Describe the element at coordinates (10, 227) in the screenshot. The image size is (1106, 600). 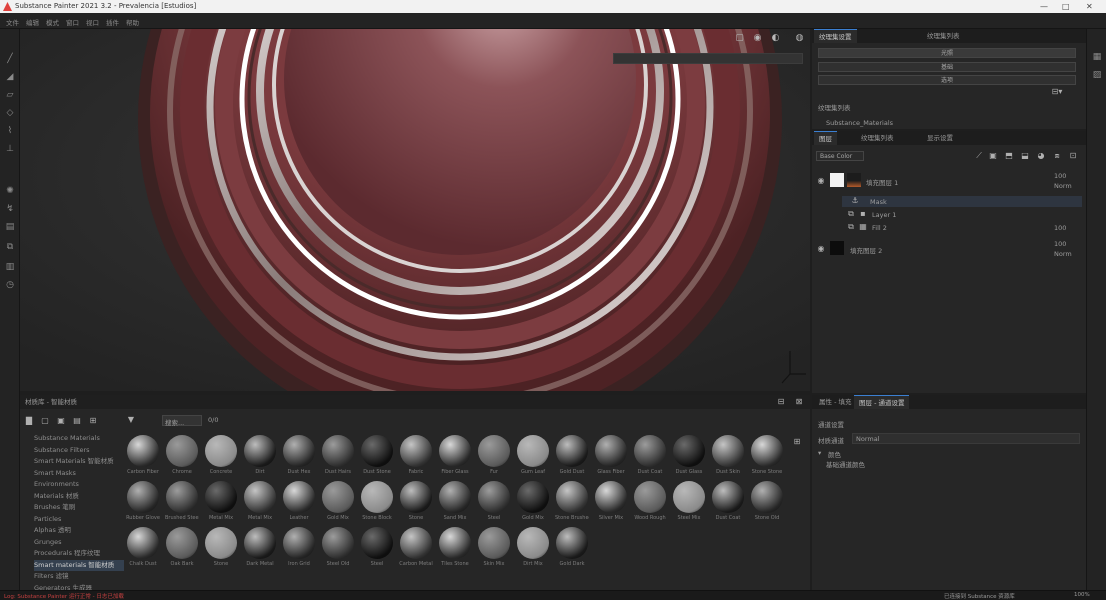
I see `bake-icon: ▤` at that location.